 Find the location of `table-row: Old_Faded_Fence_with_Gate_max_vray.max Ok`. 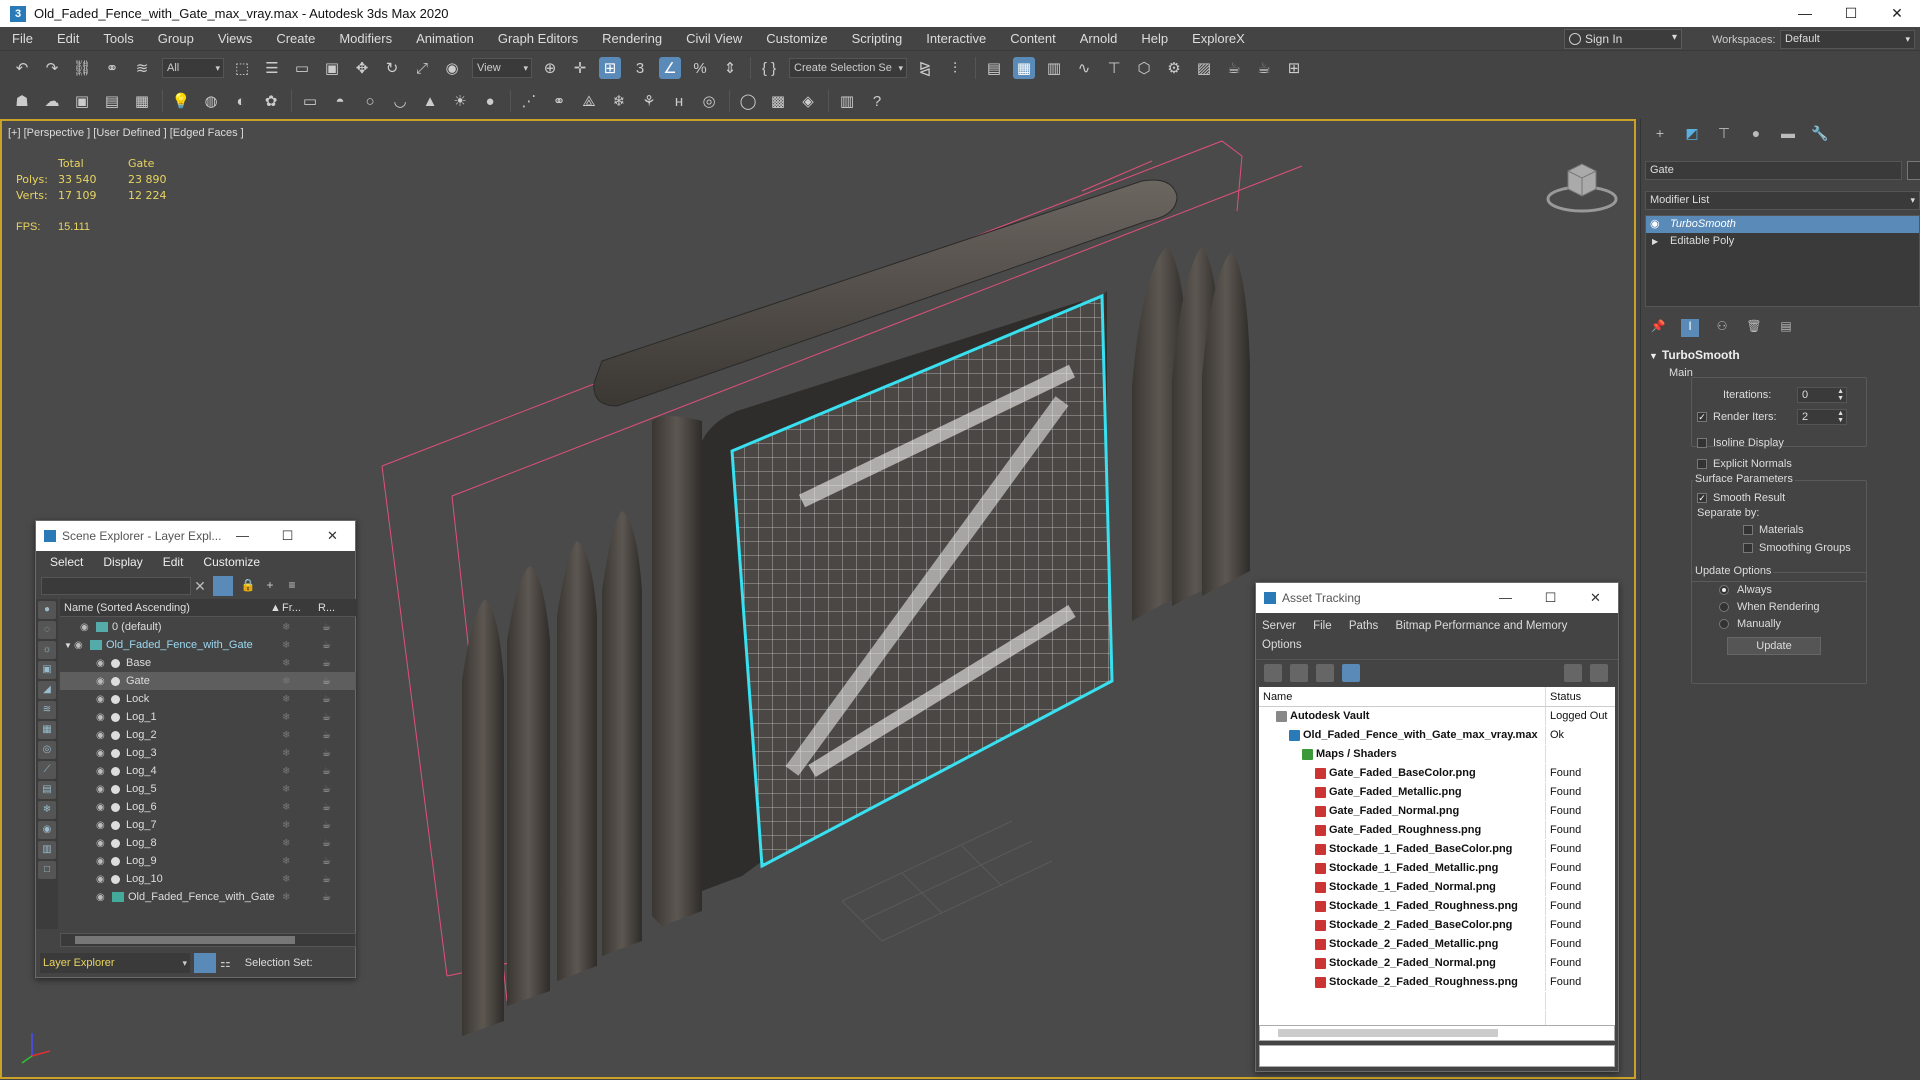

table-row: Old_Faded_Fence_with_Gate_max_vray.max Ok is located at coordinates (1437, 735).